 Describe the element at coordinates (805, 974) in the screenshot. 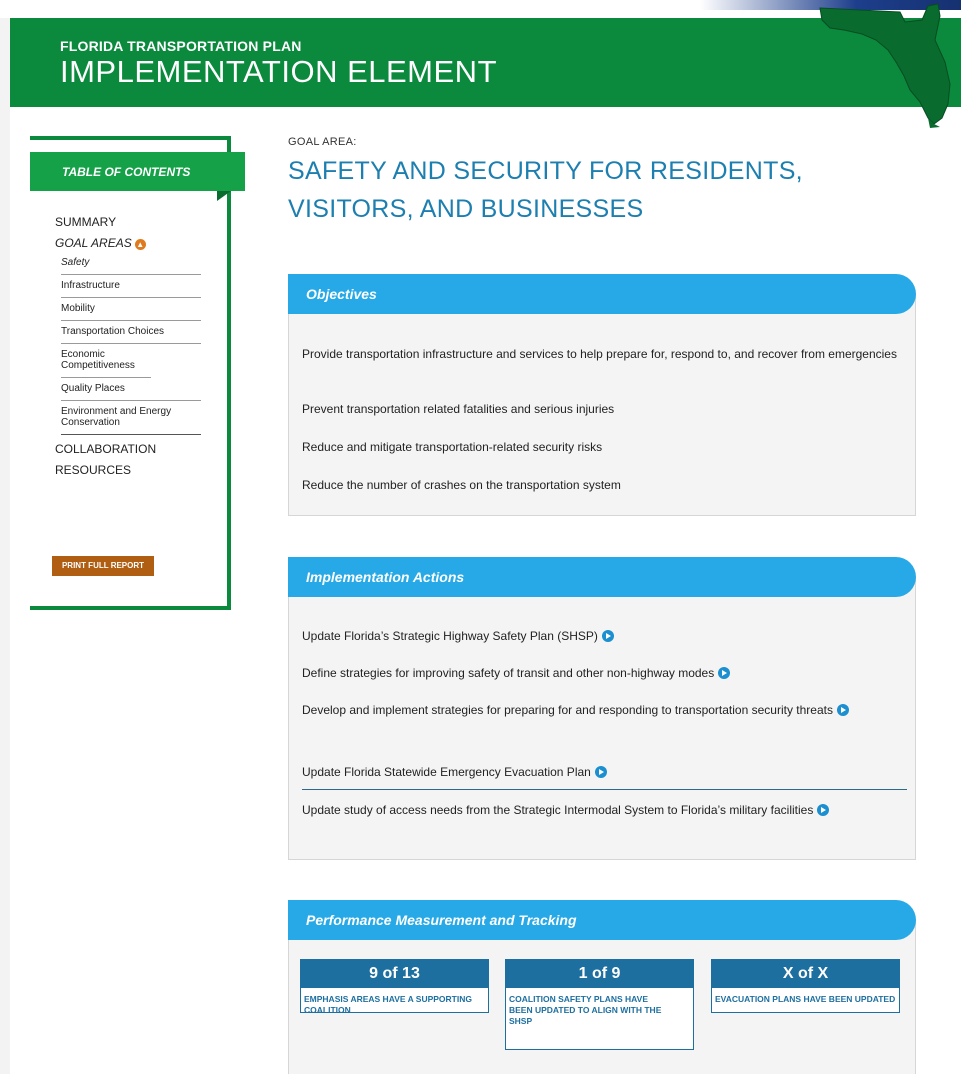

I see `metric-value: X of X` at that location.